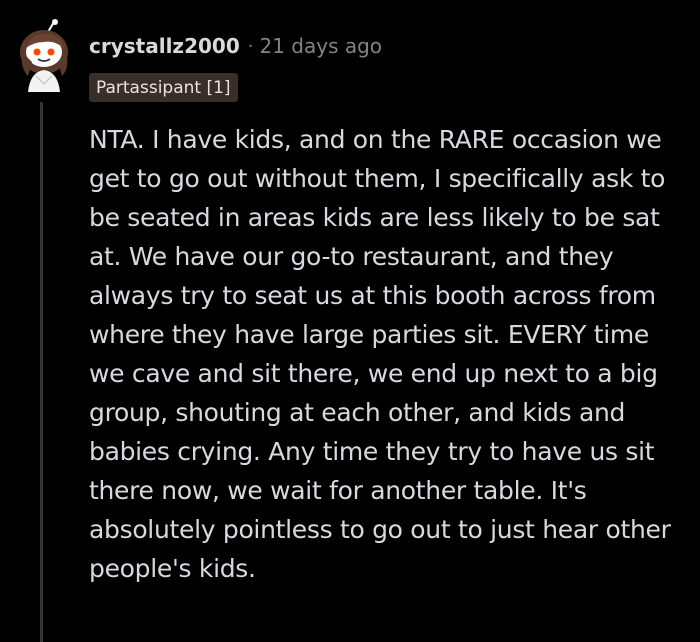 This screenshot has width=700, height=642. I want to click on user-flair-badge: Partassipant [1], so click(163, 87).